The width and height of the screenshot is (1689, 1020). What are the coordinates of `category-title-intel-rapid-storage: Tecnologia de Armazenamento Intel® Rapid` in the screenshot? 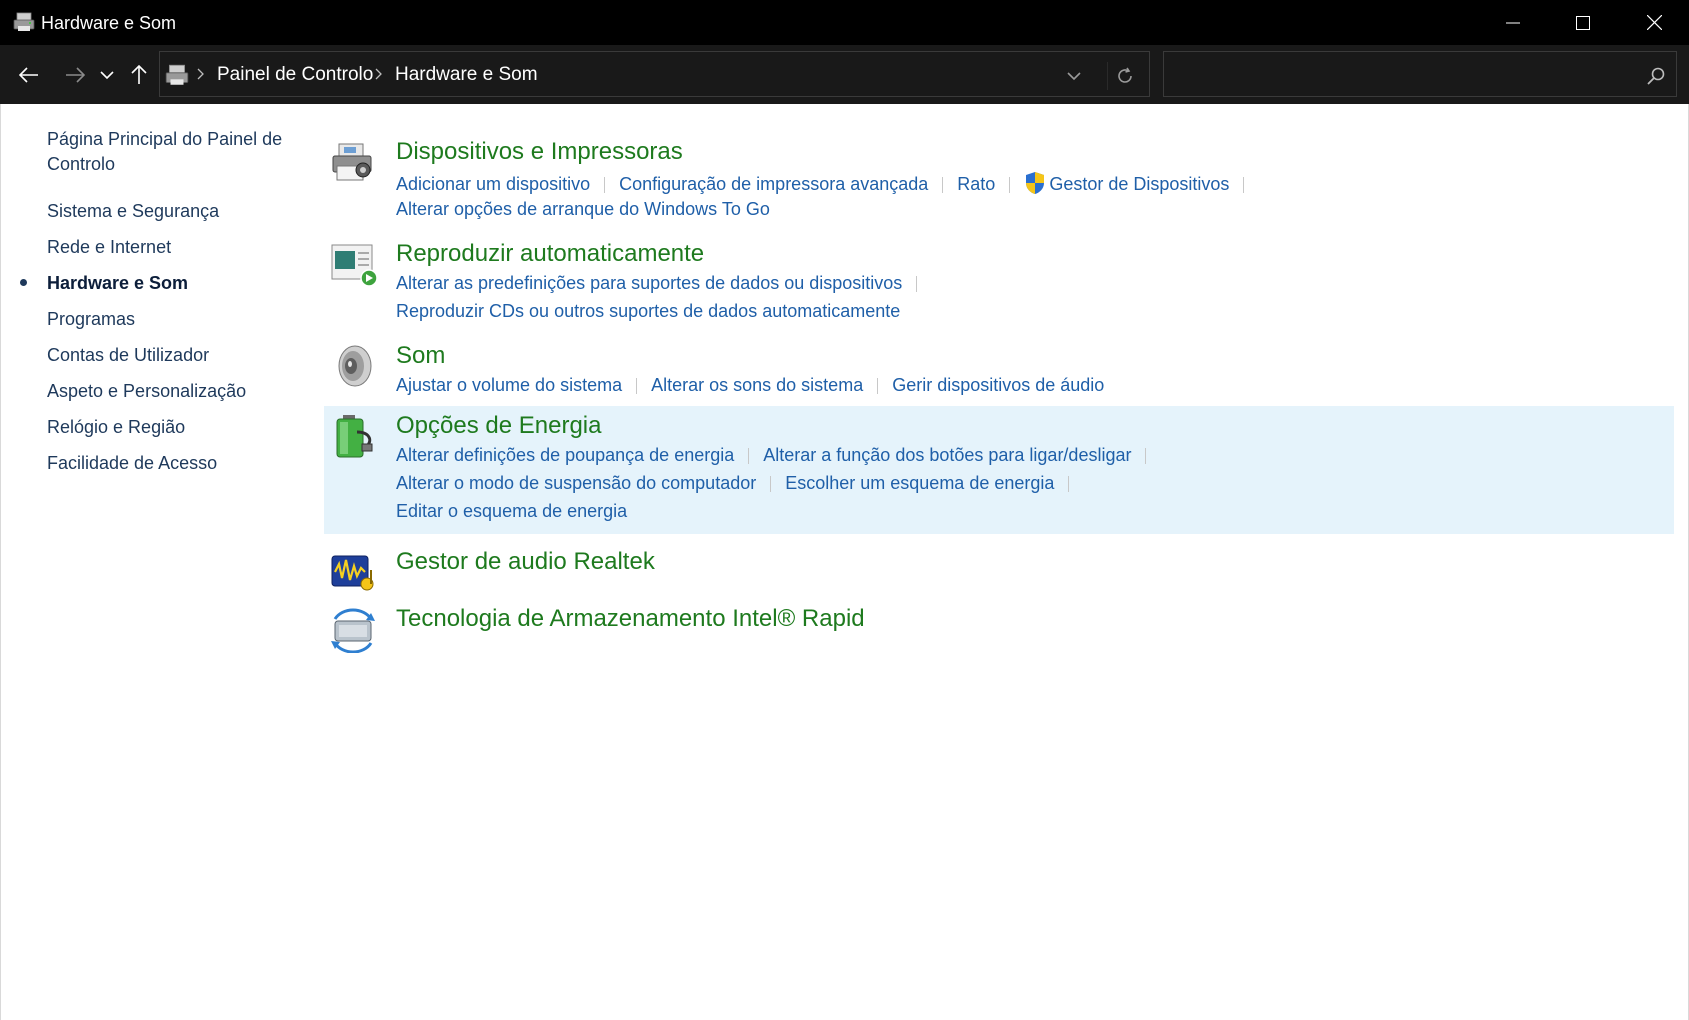 It's located at (630, 619).